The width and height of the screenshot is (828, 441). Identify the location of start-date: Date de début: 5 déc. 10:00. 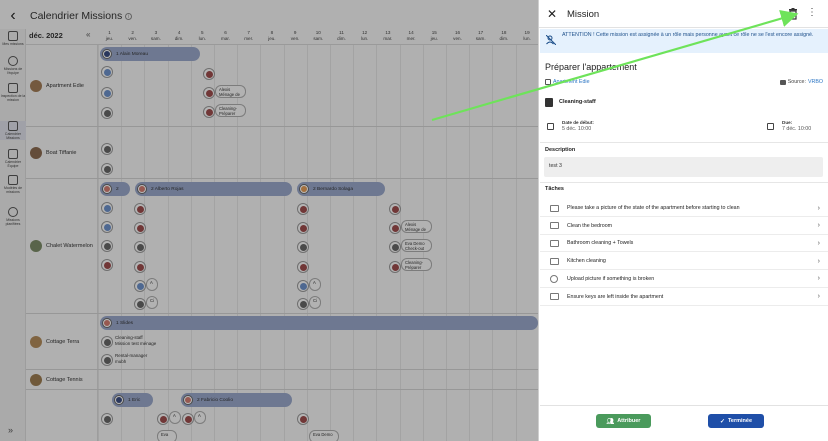
(570, 126).